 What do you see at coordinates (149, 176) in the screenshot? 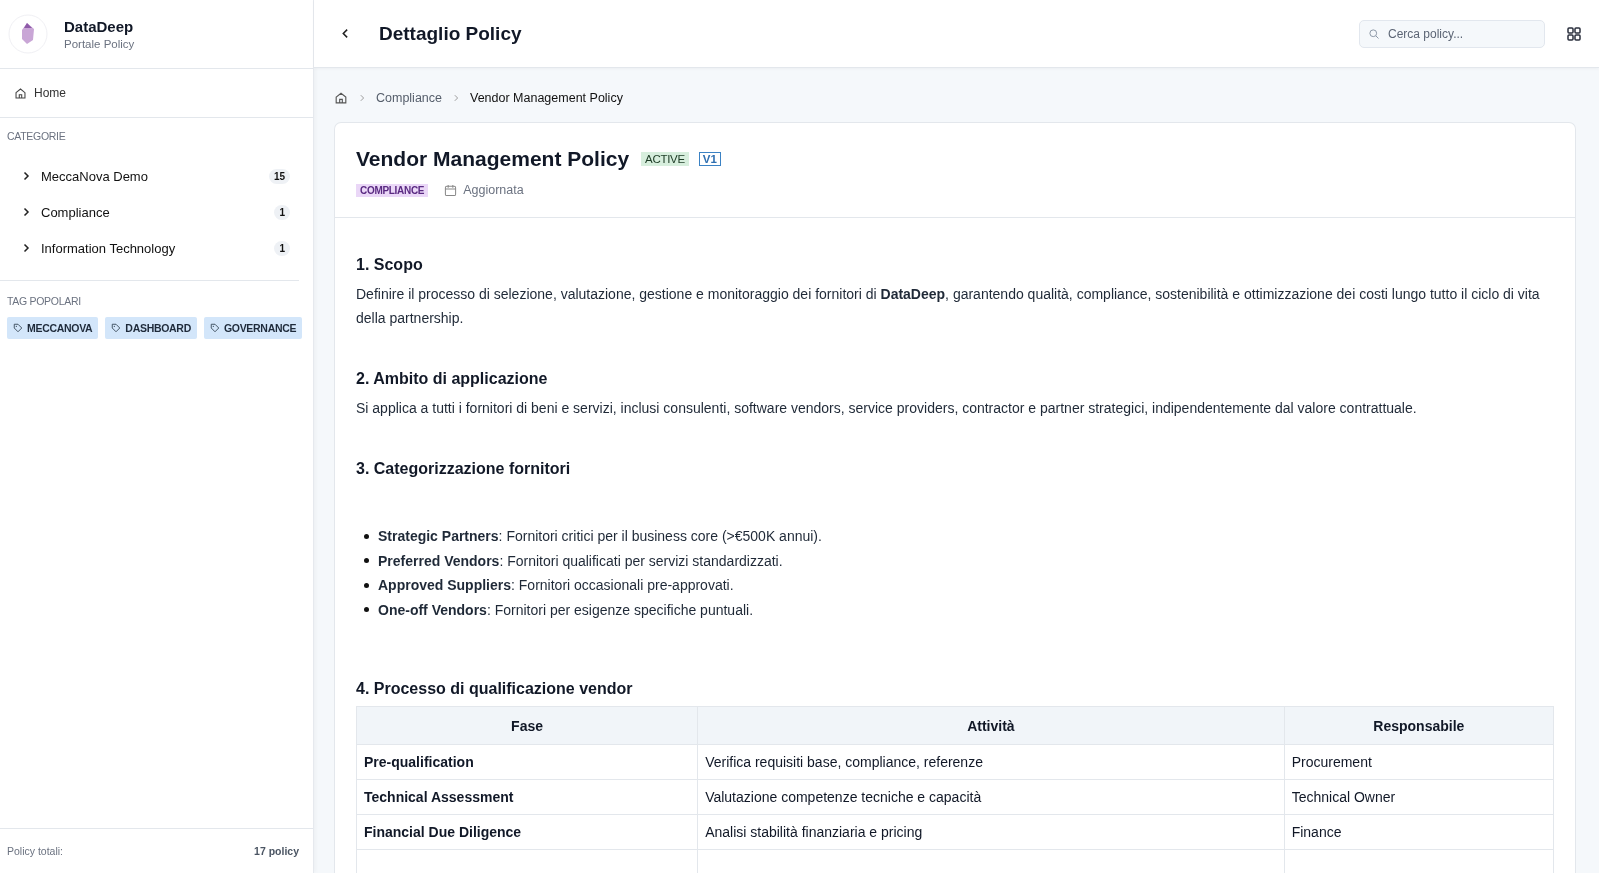
I see `category-item: MeccaNova Demo 15` at bounding box center [149, 176].